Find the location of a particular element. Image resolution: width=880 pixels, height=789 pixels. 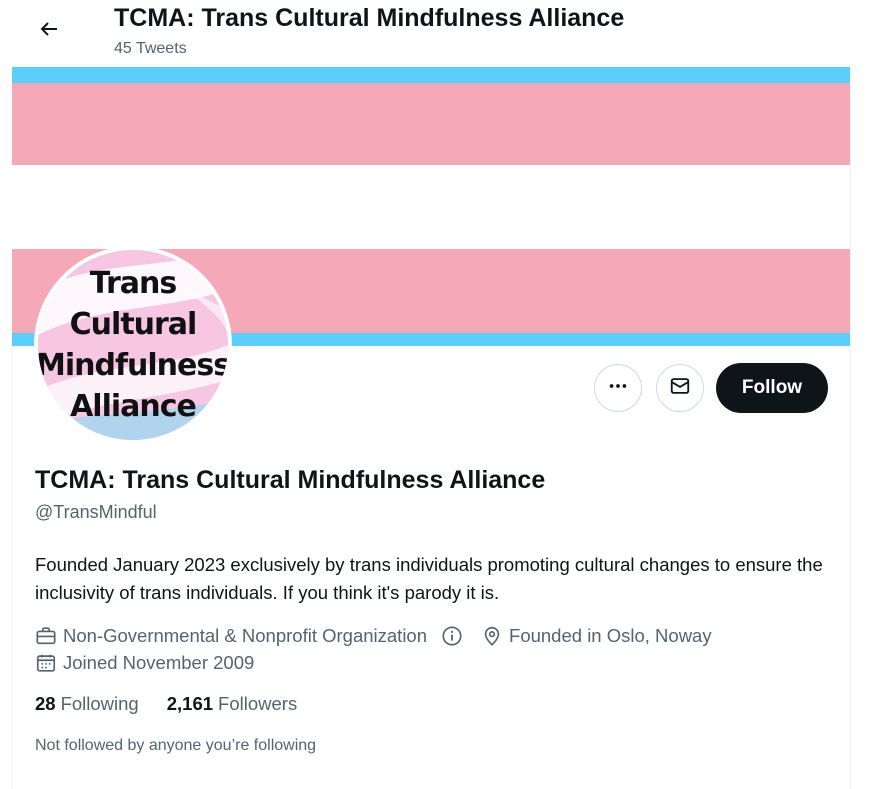

follow-button: Follow is located at coordinates (772, 388).